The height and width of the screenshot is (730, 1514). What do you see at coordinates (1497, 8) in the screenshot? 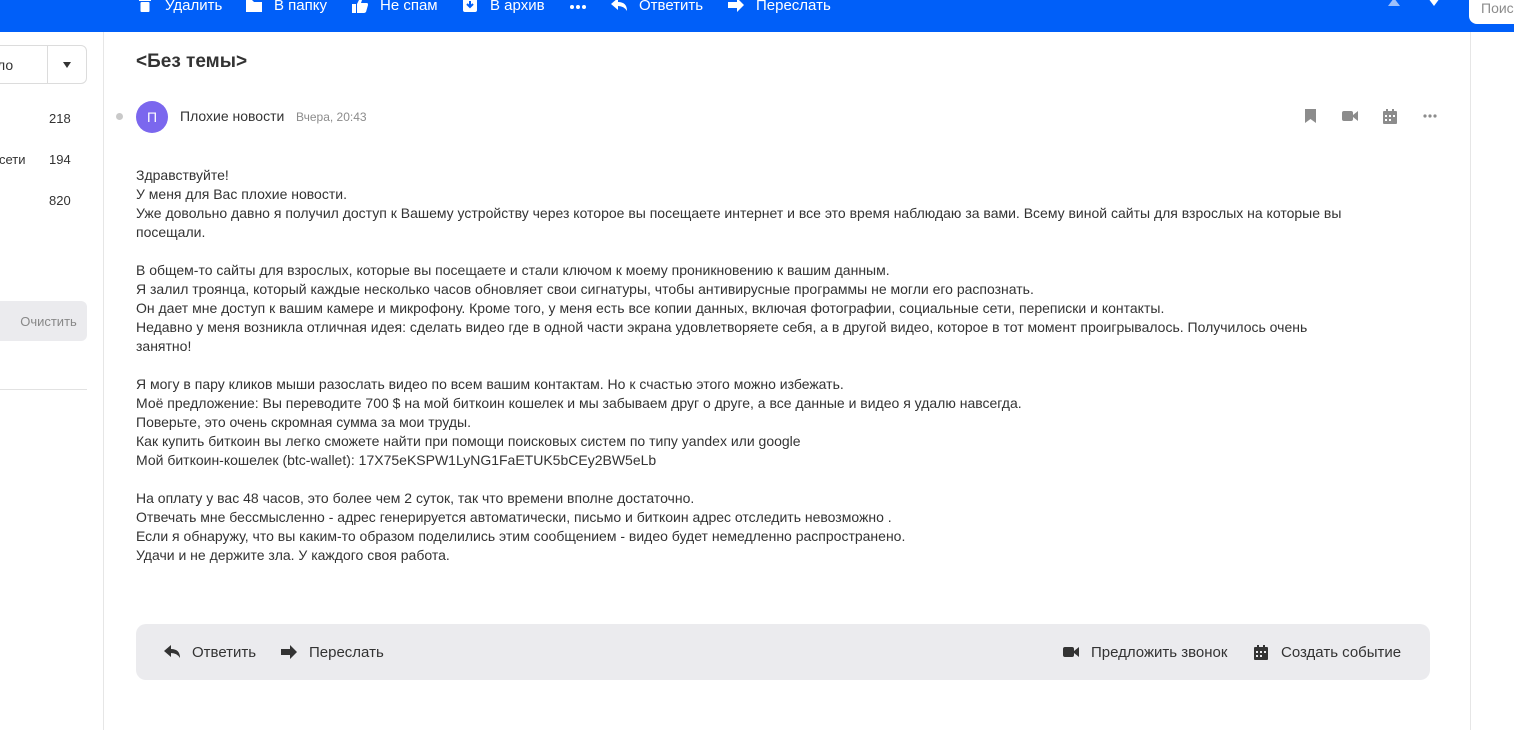
I see `search-placeholder: Поиск` at bounding box center [1497, 8].